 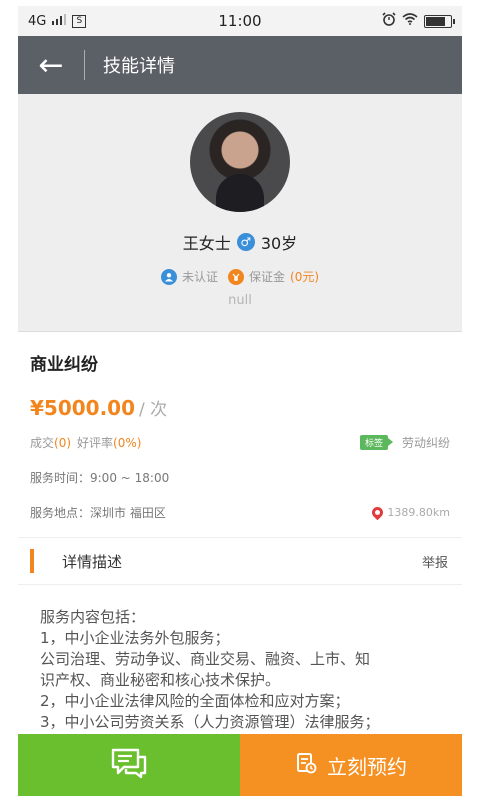 I want to click on desc-line: 识产权、商业秘密和核心技术保护。, so click(x=160, y=680).